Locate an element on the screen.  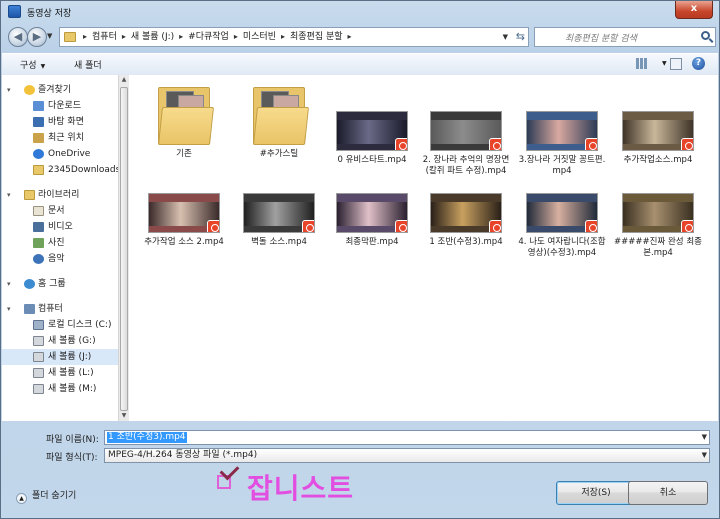
search-input: 최종편집 분할 검색 is located at coordinates (625, 37).